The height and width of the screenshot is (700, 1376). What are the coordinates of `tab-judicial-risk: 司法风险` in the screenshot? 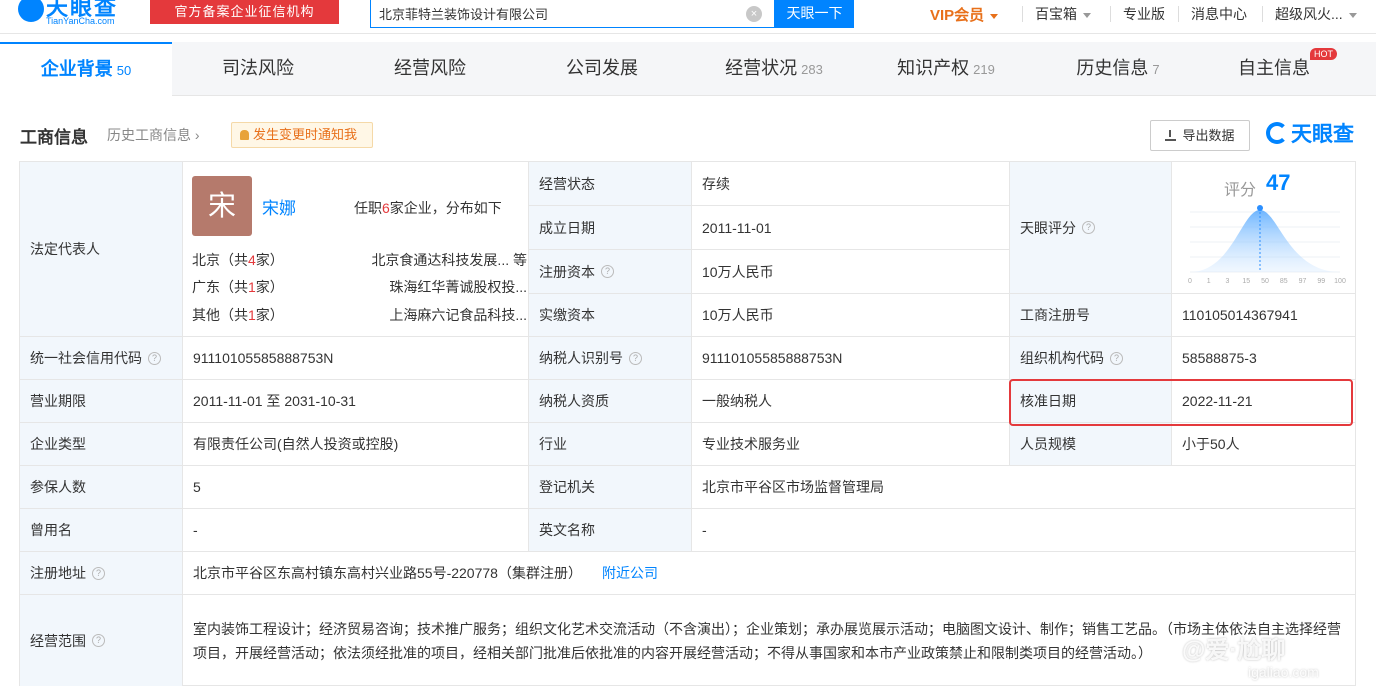 It's located at (258, 69).